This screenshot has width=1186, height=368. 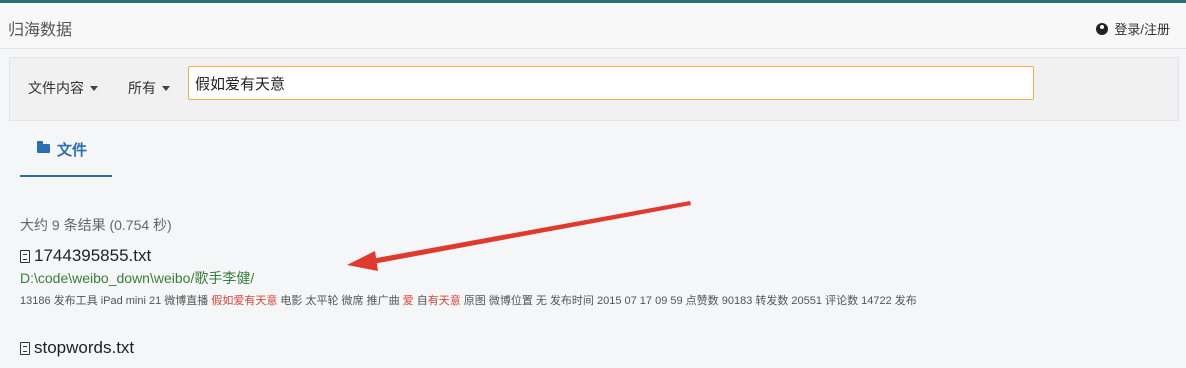 I want to click on snippet-highlight: 爱, so click(x=408, y=301).